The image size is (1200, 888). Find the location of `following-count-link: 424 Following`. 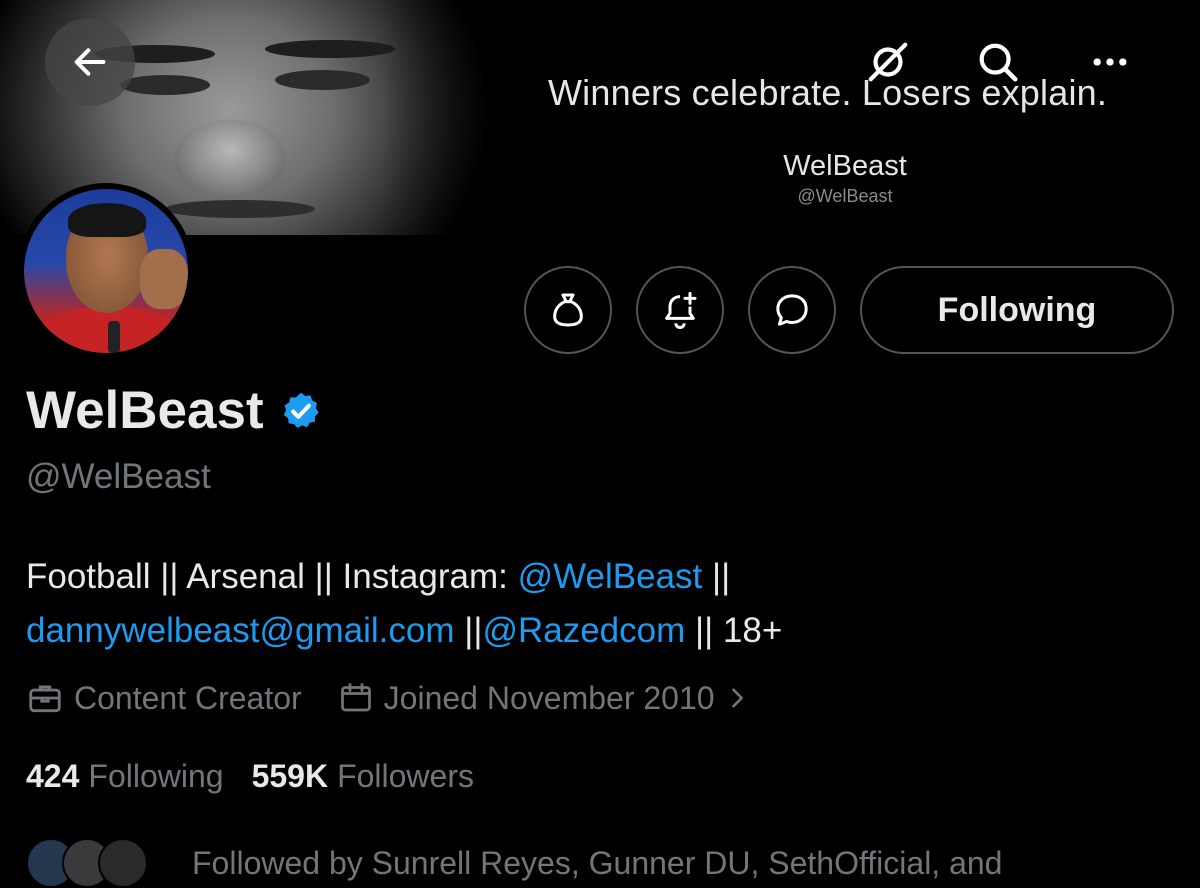

following-count-link: 424 Following is located at coordinates (125, 776).